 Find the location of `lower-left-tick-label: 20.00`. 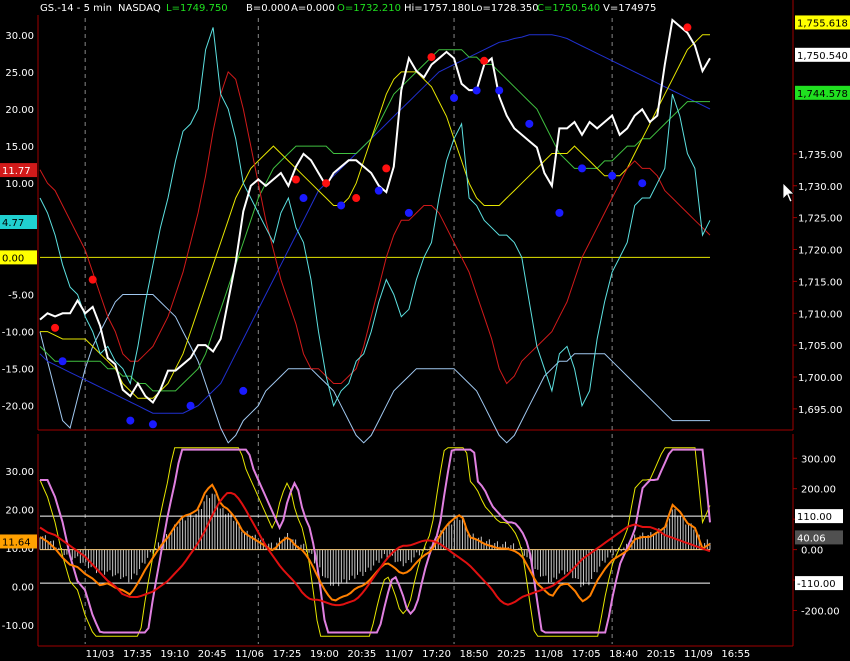

lower-left-tick-label: 20.00 is located at coordinates (19, 510).